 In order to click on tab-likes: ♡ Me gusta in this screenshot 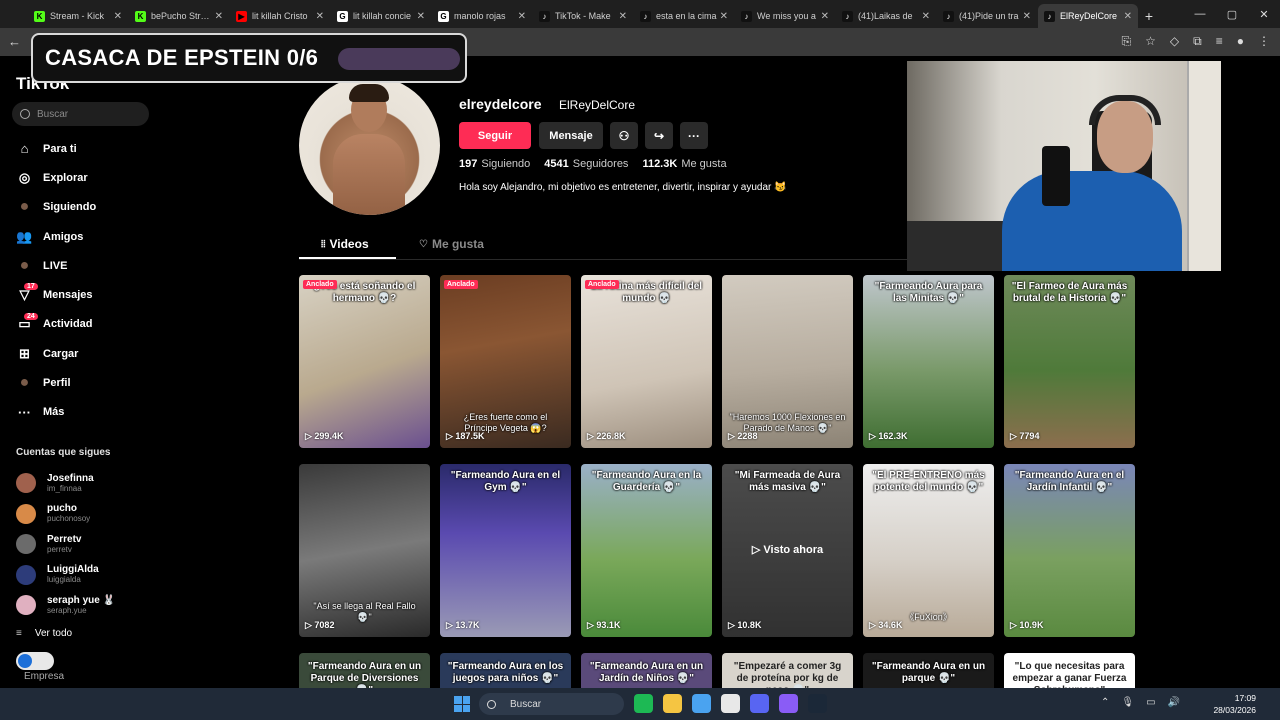, I will do `click(451, 244)`.